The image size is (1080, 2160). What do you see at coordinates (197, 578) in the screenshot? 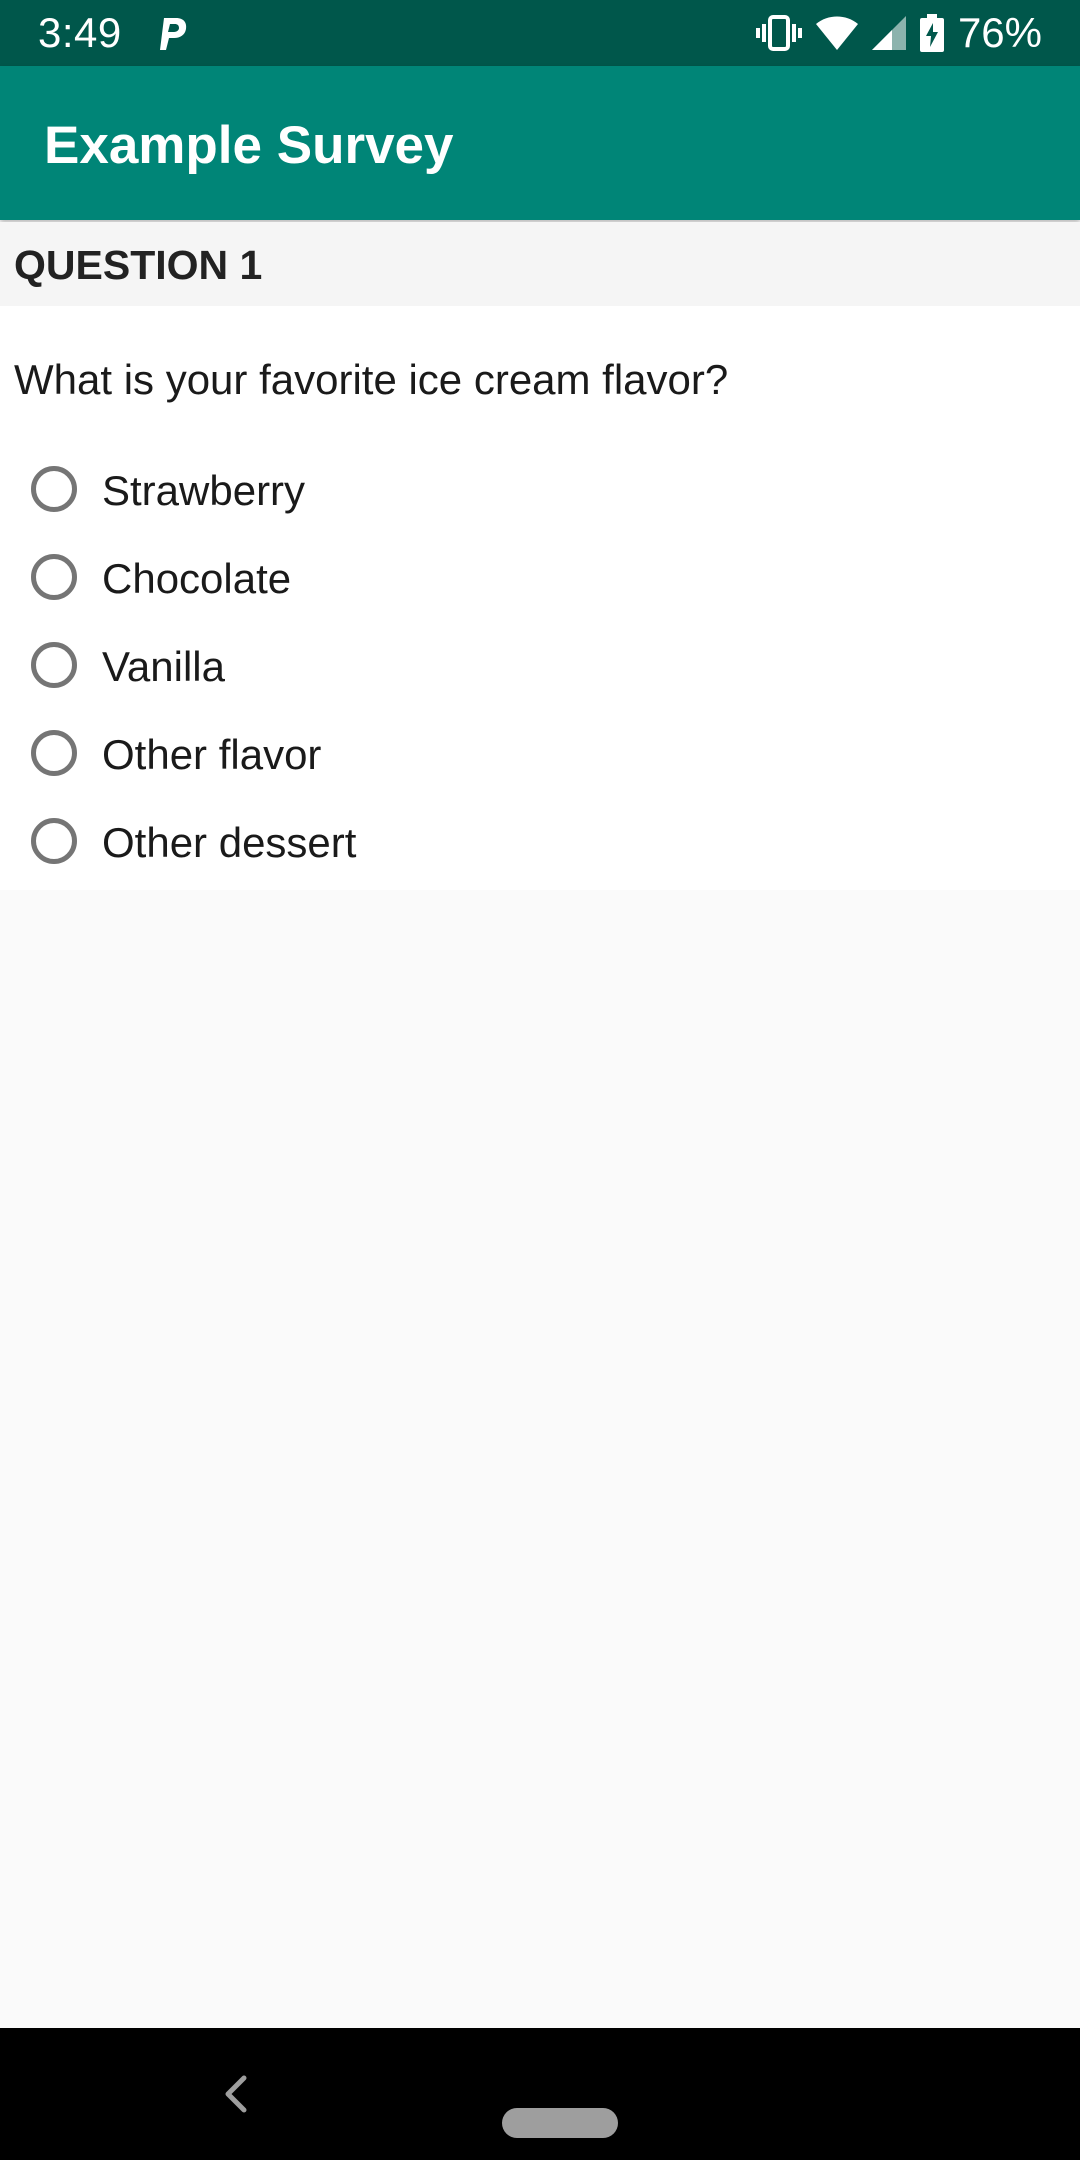
I see `option-label: Chocolate` at bounding box center [197, 578].